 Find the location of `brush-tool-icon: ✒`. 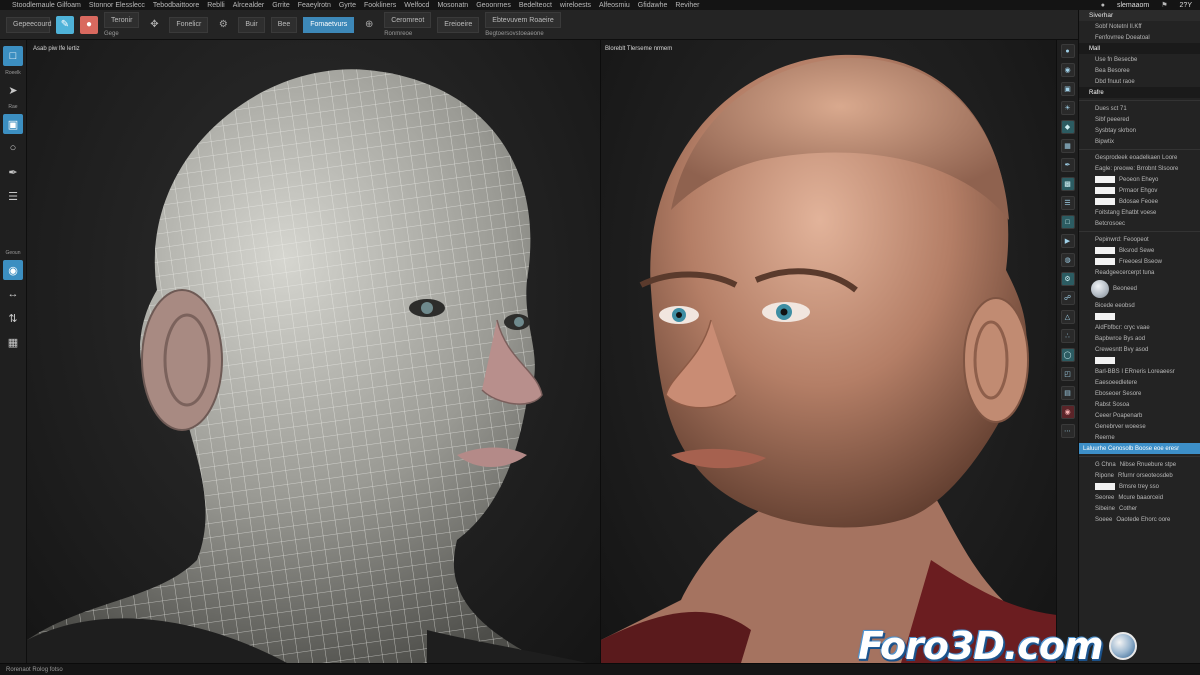

brush-tool-icon: ✒ is located at coordinates (13, 172).